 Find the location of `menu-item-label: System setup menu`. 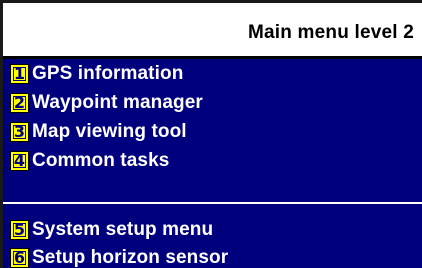

menu-item-label: System setup menu is located at coordinates (123, 229).